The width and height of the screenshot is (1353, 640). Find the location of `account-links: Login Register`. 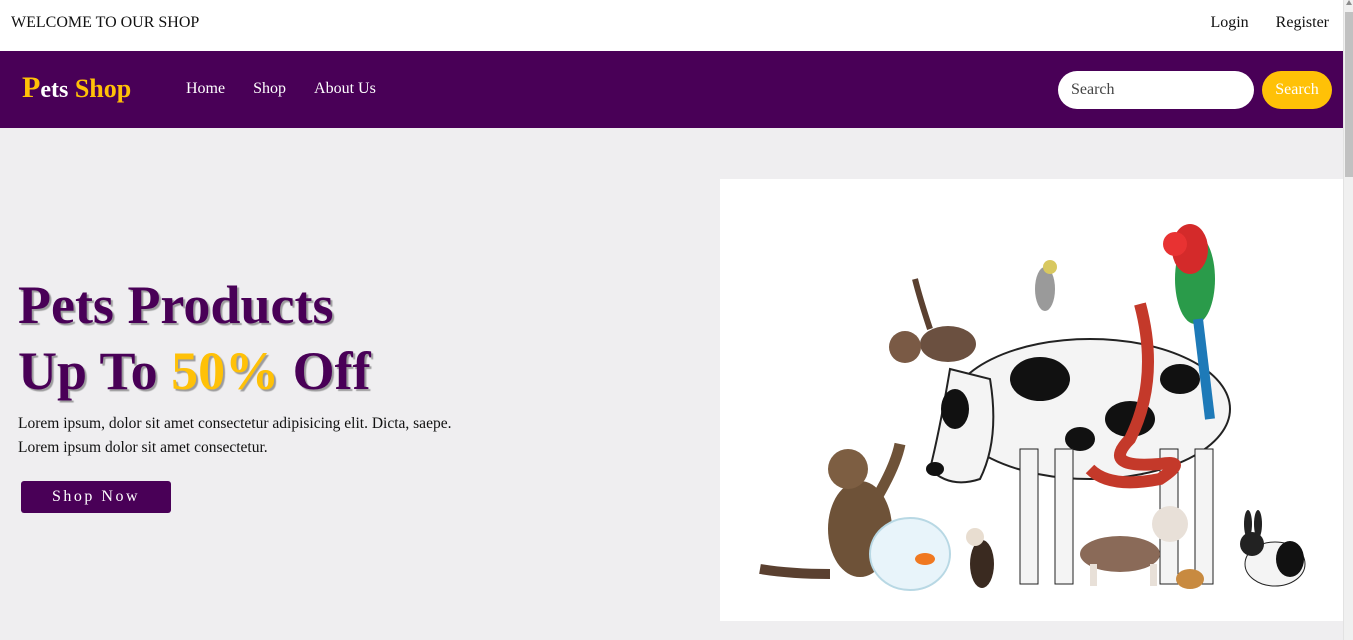

account-links: Login Register is located at coordinates (1269, 23).